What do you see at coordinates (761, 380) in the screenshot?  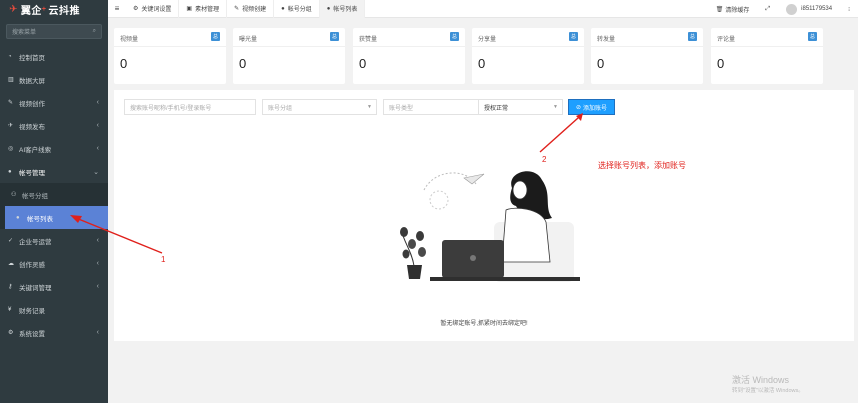 I see `windows-activation-title: 激活 Windows` at bounding box center [761, 380].